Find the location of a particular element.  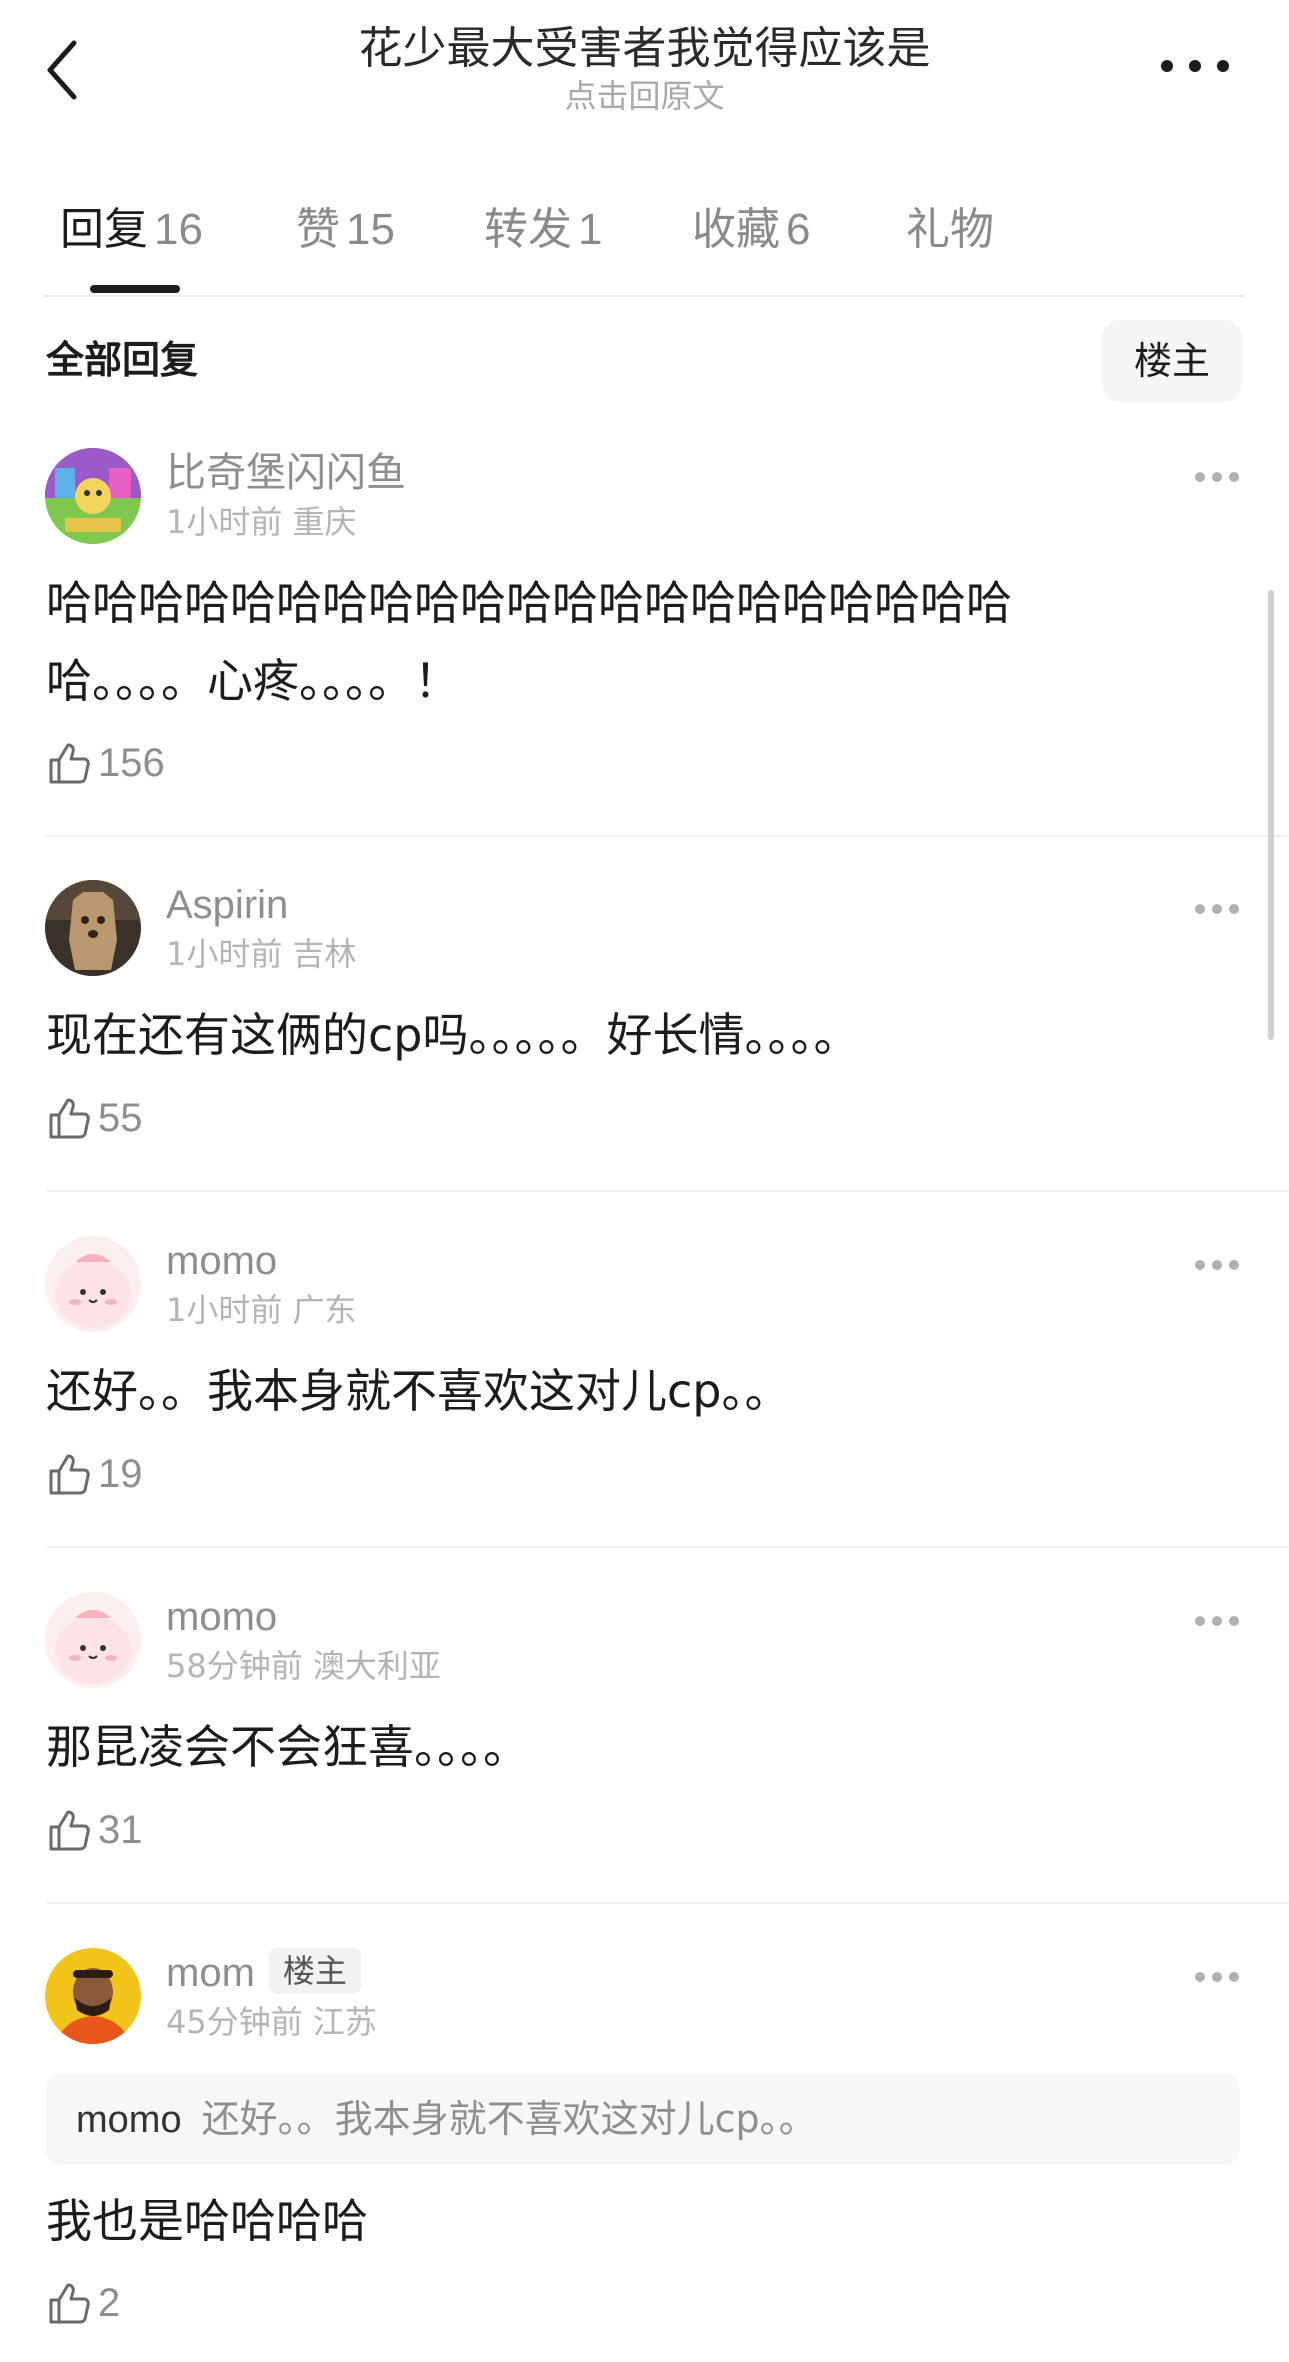

tabs-divider is located at coordinates (644, 296).